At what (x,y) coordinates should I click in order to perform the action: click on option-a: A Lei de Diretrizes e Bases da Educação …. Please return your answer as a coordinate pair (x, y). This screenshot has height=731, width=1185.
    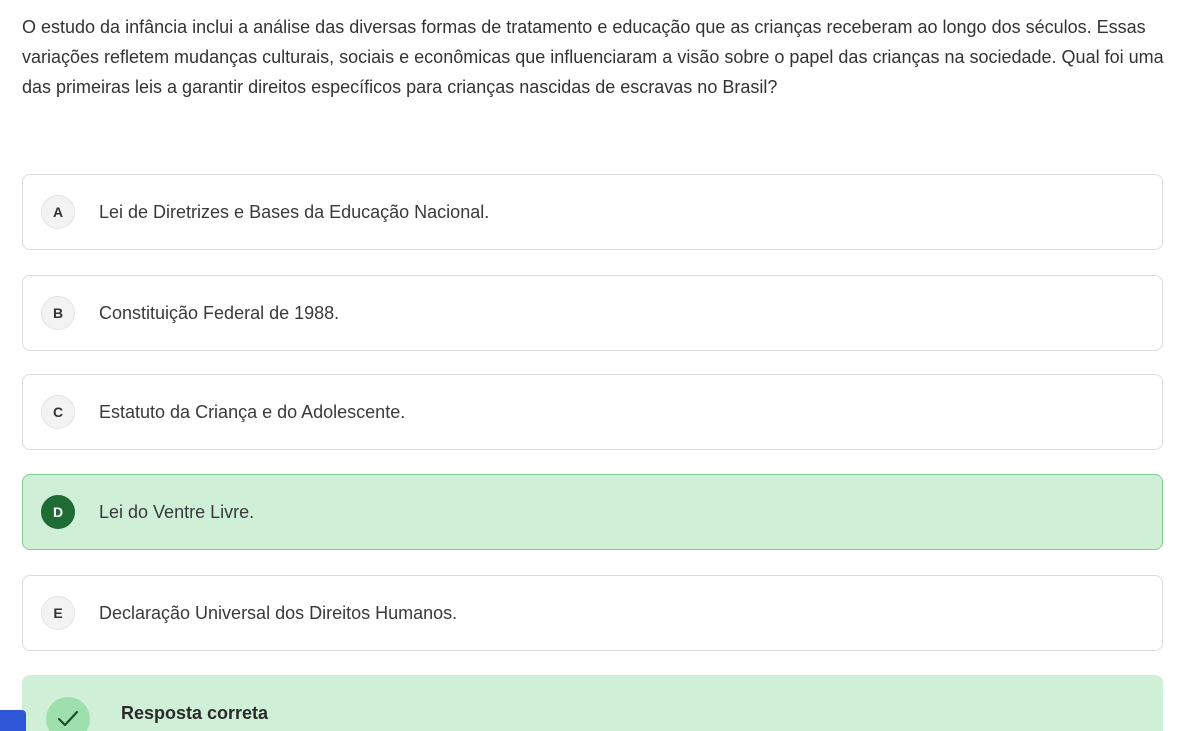
    Looking at the image, I should click on (592, 212).